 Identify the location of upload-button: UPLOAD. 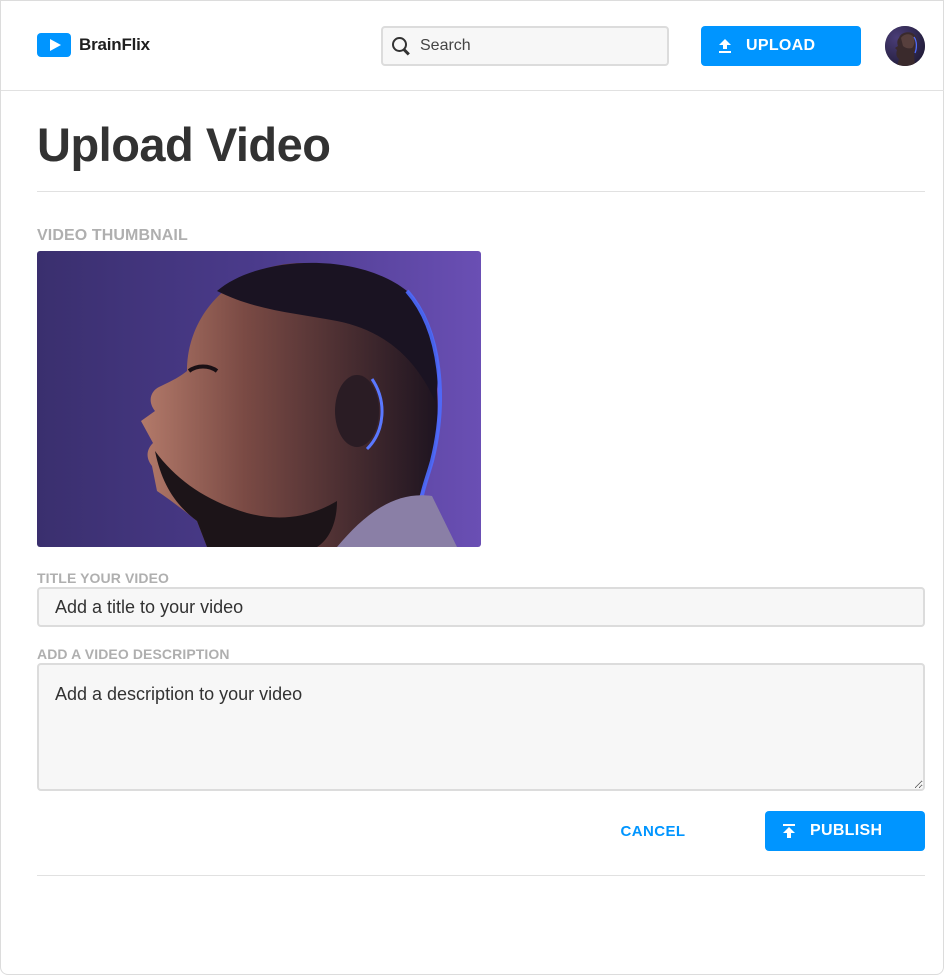
(781, 46).